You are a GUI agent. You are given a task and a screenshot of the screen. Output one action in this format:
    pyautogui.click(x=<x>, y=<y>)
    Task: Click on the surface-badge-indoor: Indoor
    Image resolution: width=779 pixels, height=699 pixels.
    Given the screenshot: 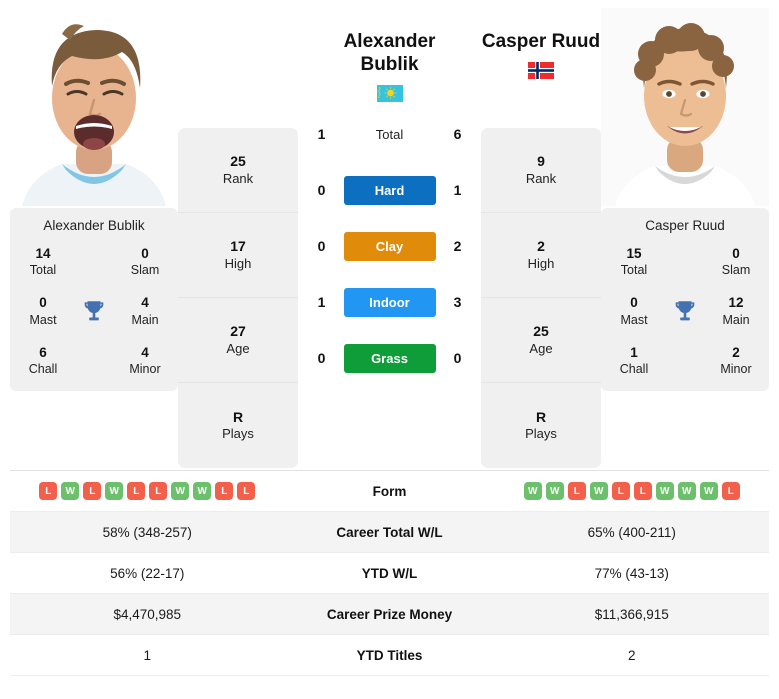 What is the action you would take?
    pyautogui.click(x=389, y=302)
    